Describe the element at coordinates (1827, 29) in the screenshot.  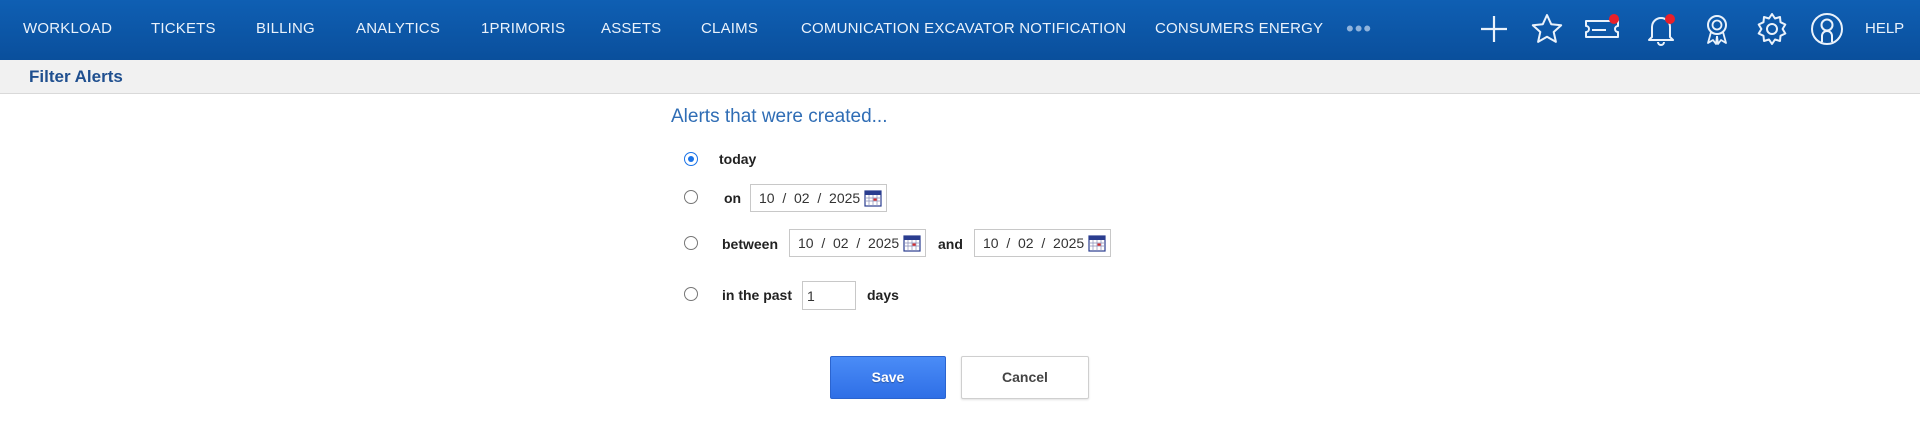
I see `user-icon` at that location.